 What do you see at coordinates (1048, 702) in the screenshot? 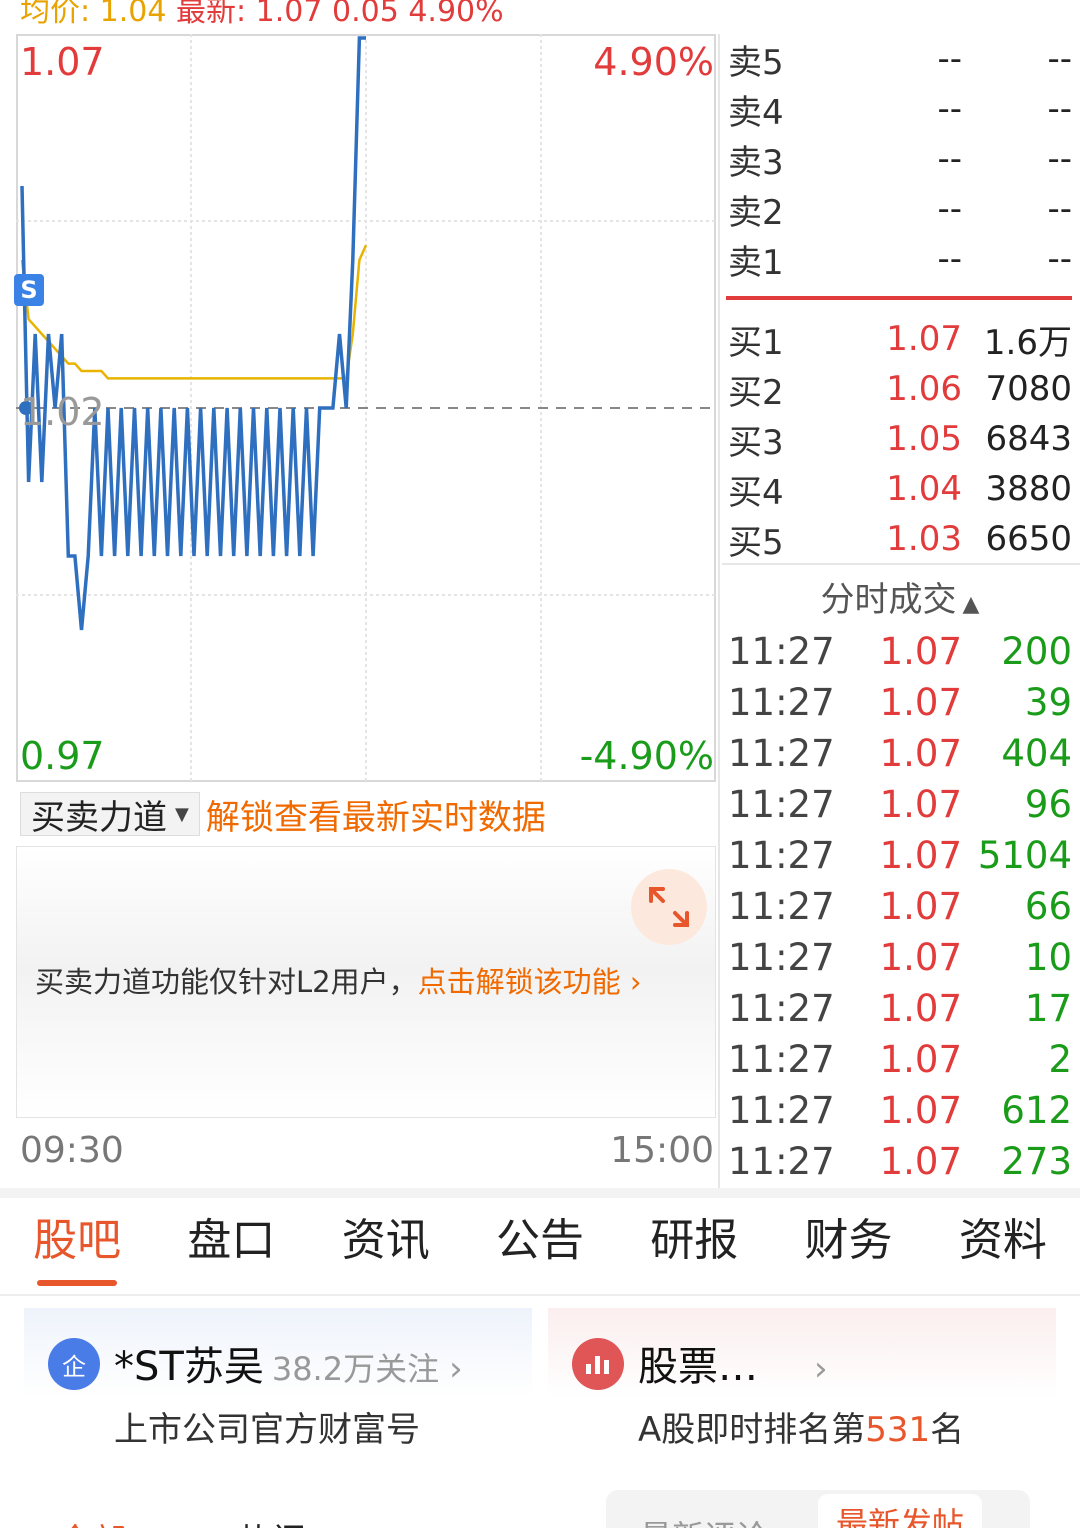
I see `tick-volume: 39` at bounding box center [1048, 702].